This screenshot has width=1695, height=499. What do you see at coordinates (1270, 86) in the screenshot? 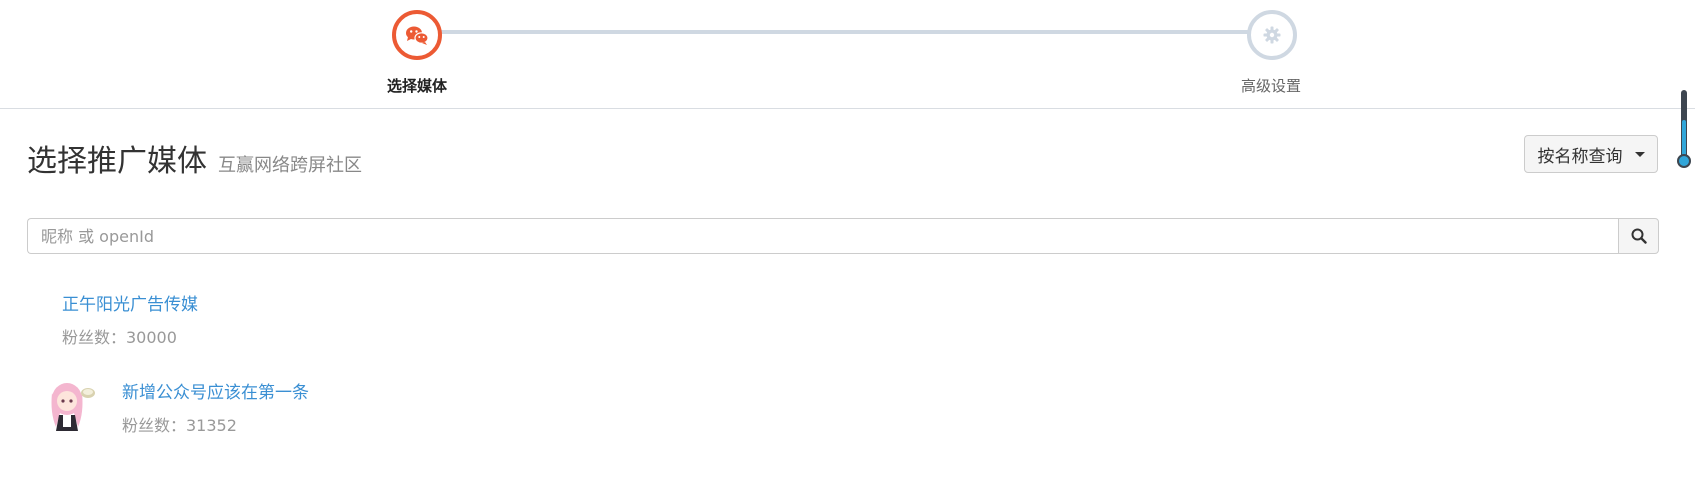
I see `step-label-advanced-settings: 高级设置` at bounding box center [1270, 86].